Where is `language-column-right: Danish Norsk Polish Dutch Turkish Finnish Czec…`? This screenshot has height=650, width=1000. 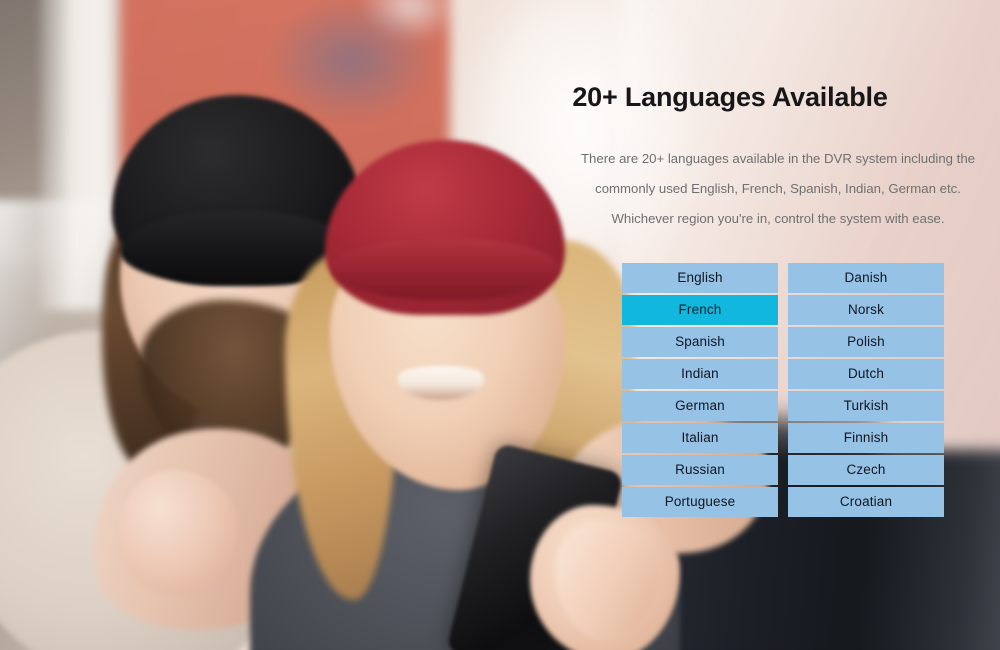
language-column-right: Danish Norsk Polish Dutch Turkish Finnish Czec… is located at coordinates (866, 390).